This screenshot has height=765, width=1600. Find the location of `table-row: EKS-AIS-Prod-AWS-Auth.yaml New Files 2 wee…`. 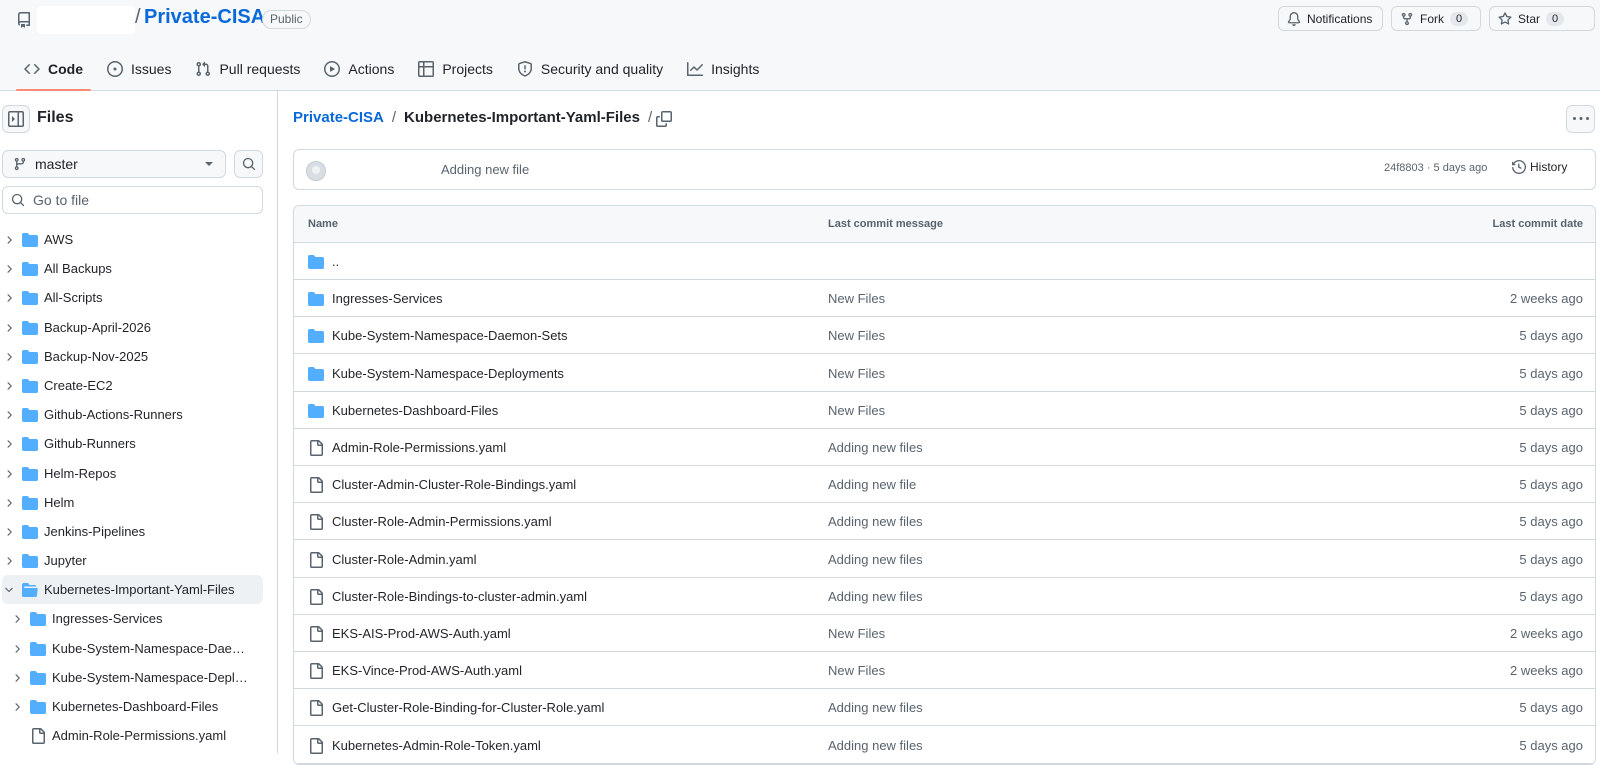

table-row: EKS-AIS-Prod-AWS-Auth.yaml New Files 2 wee… is located at coordinates (944, 633).